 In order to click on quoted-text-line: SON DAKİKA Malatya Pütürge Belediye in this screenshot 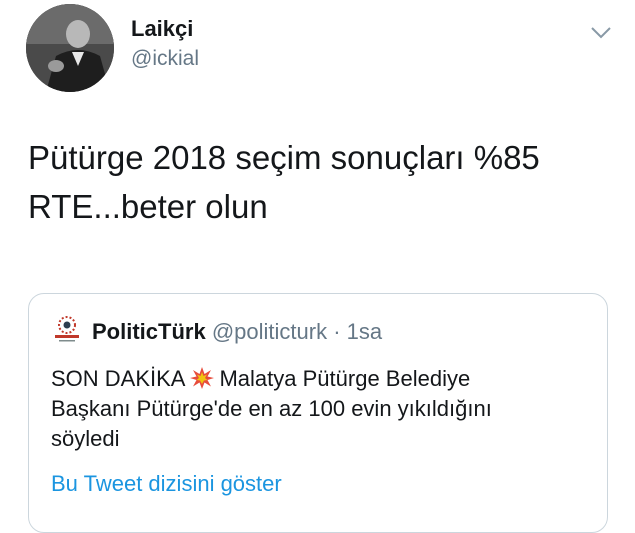, I will do `click(321, 379)`.